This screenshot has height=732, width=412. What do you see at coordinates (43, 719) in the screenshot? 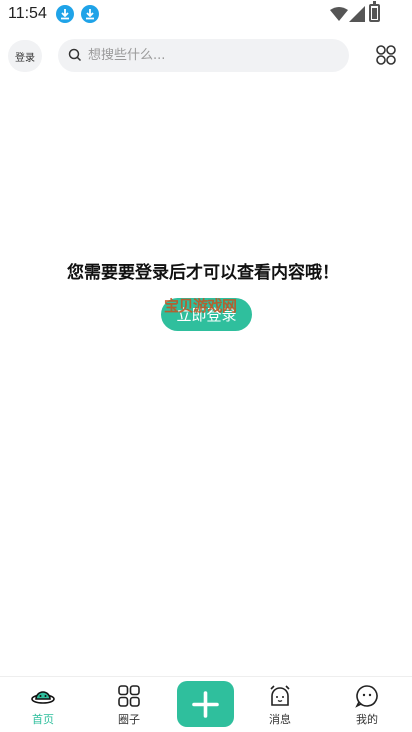
I see `nav-label: 首页` at bounding box center [43, 719].